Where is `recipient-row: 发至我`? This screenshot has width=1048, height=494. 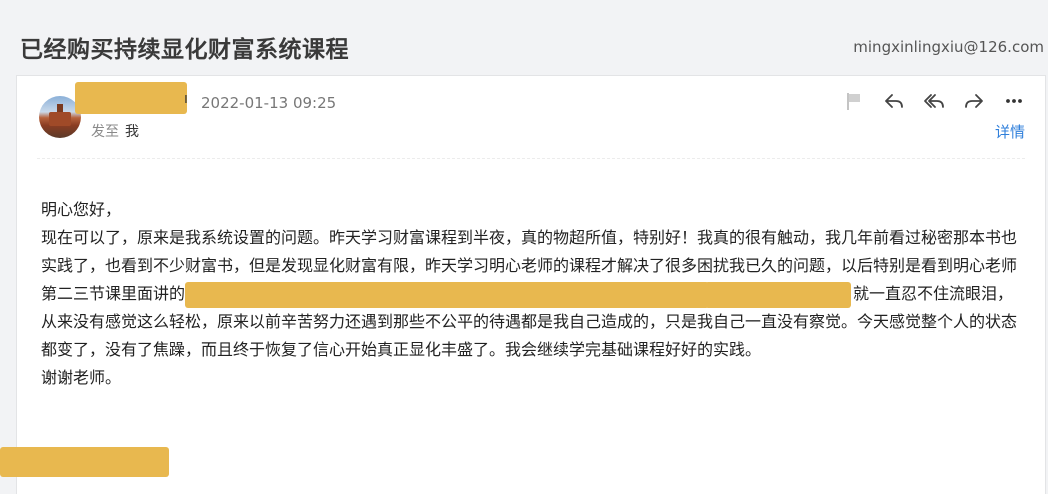 recipient-row: 发至我 is located at coordinates (115, 131).